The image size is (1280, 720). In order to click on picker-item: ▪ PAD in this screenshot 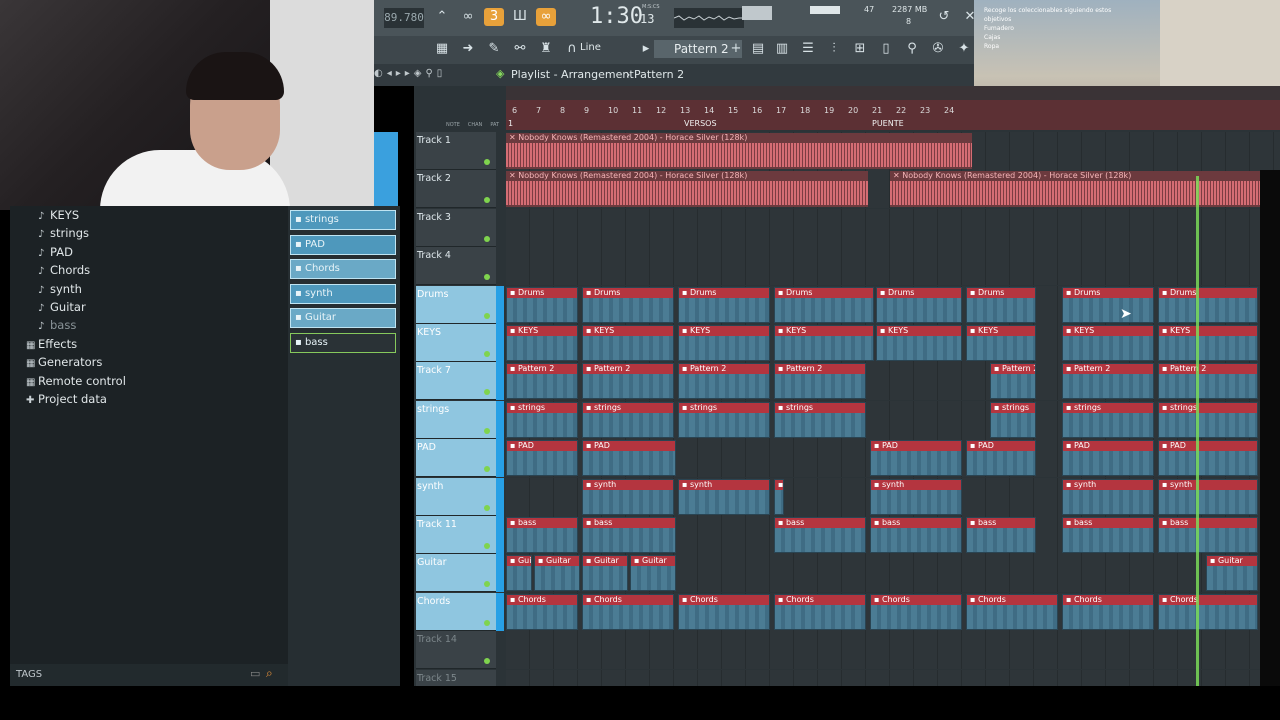, I will do `click(343, 244)`.